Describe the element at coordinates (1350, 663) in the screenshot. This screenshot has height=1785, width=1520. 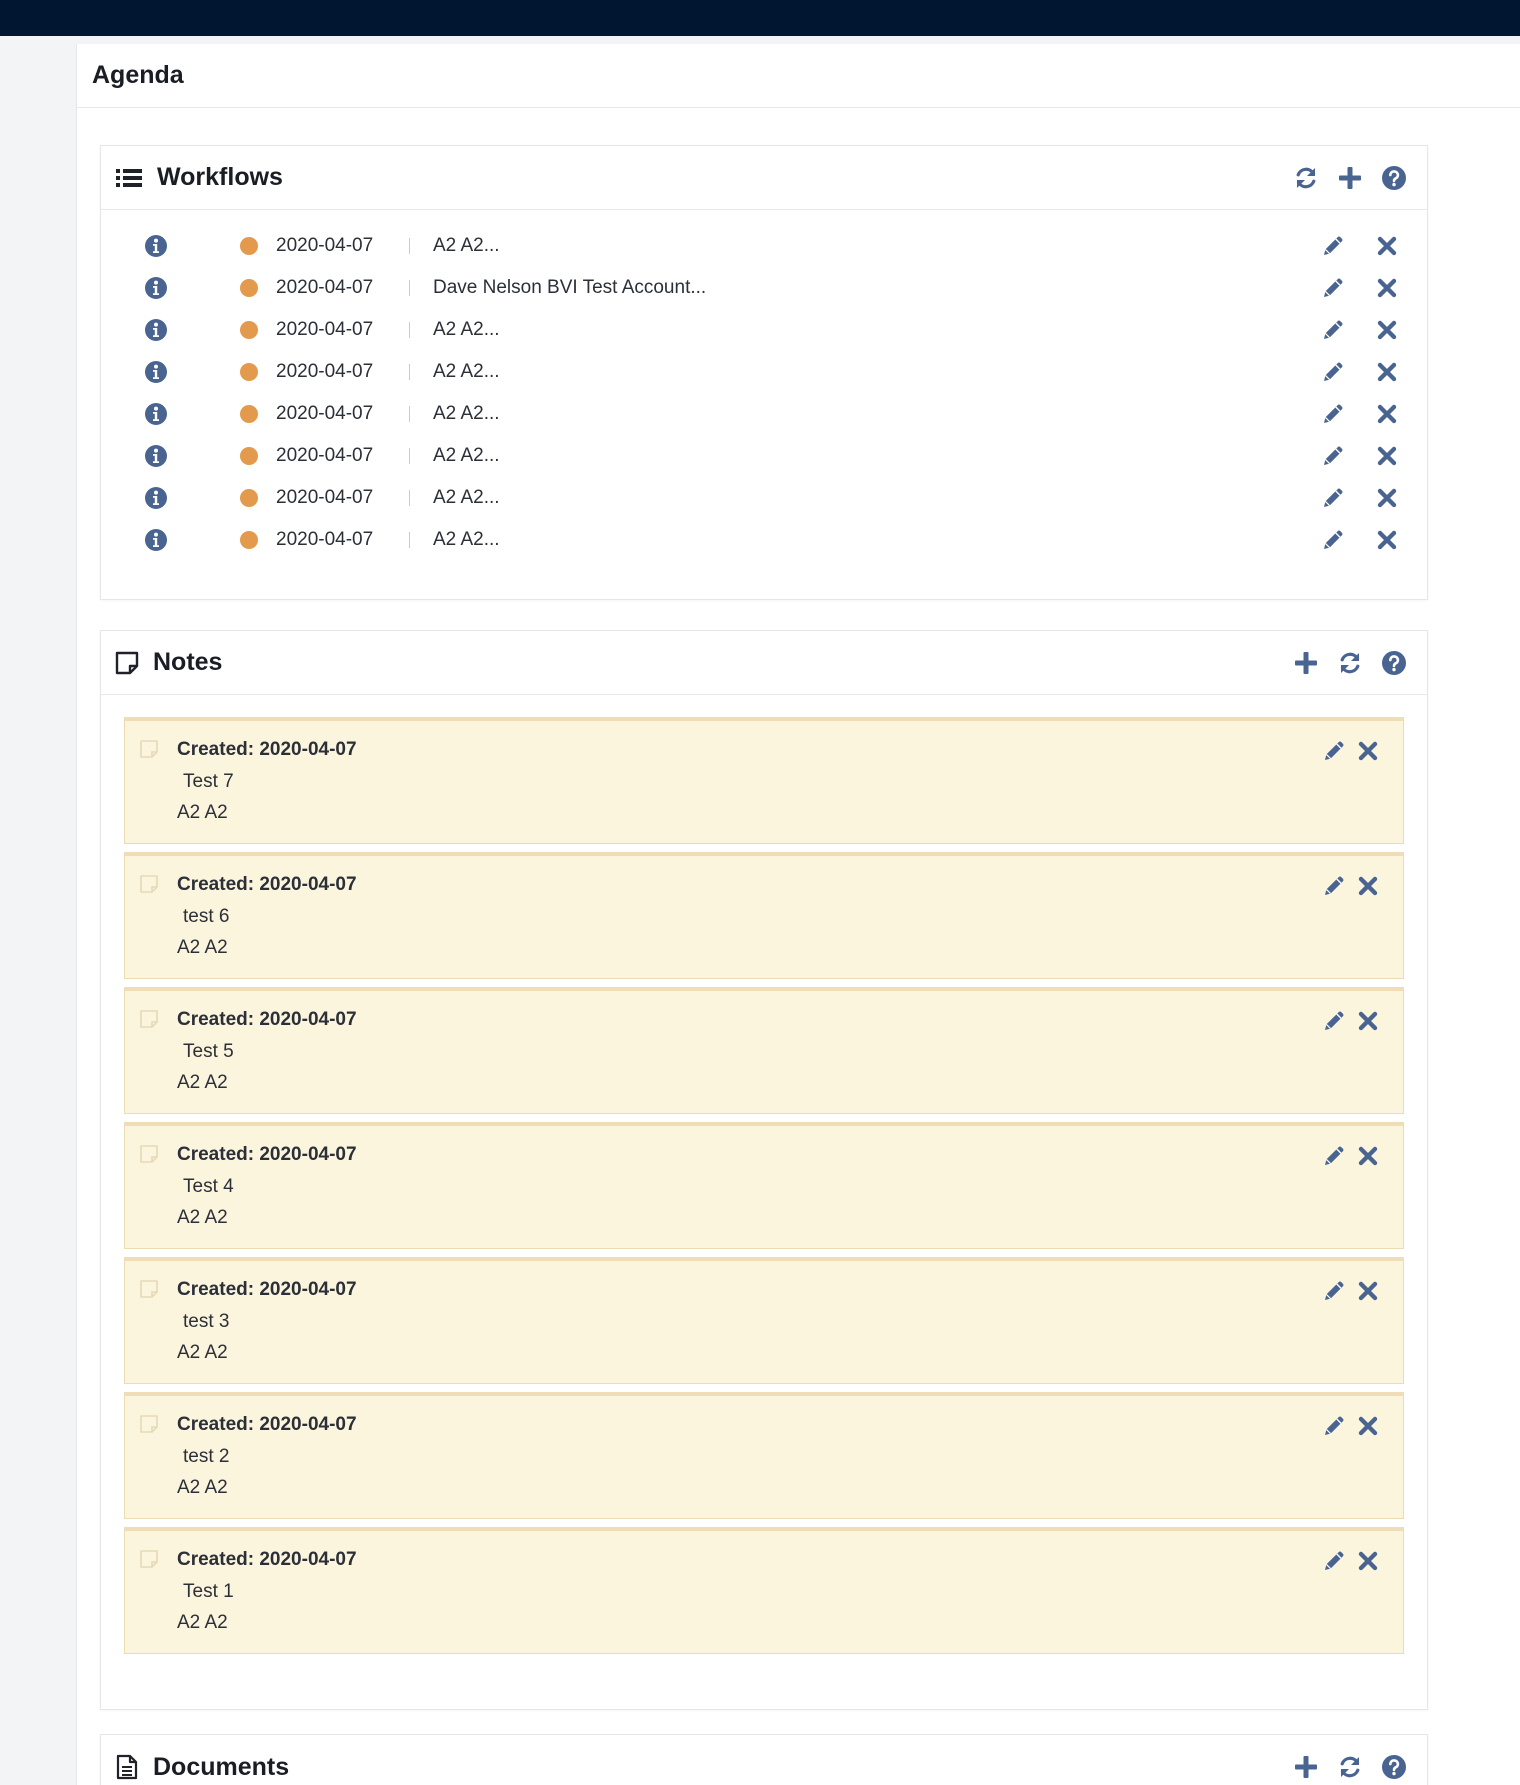
I see `notes-refresh-button` at that location.